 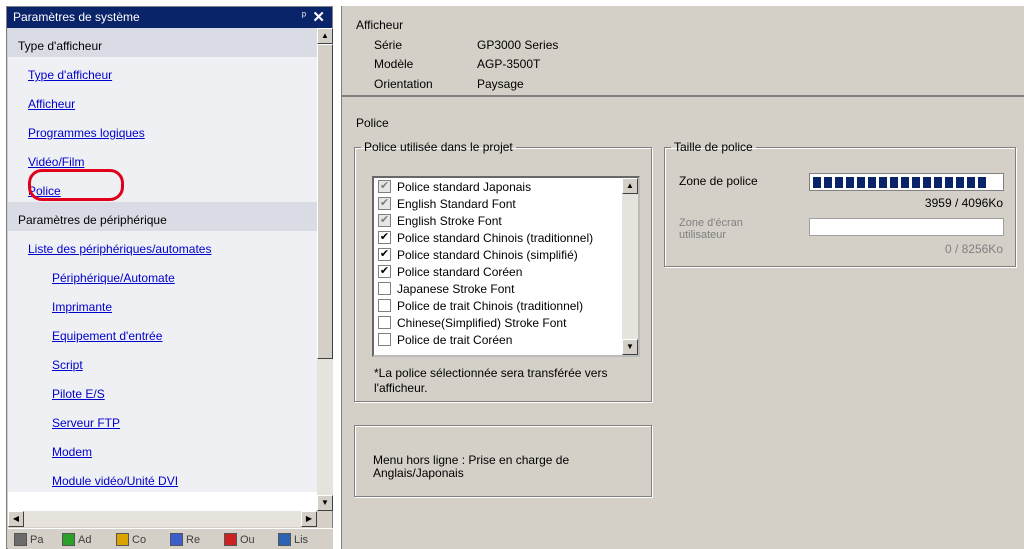 What do you see at coordinates (482, 322) in the screenshot?
I see `font-option-label: Chinese(Simplified) Stroke Font` at bounding box center [482, 322].